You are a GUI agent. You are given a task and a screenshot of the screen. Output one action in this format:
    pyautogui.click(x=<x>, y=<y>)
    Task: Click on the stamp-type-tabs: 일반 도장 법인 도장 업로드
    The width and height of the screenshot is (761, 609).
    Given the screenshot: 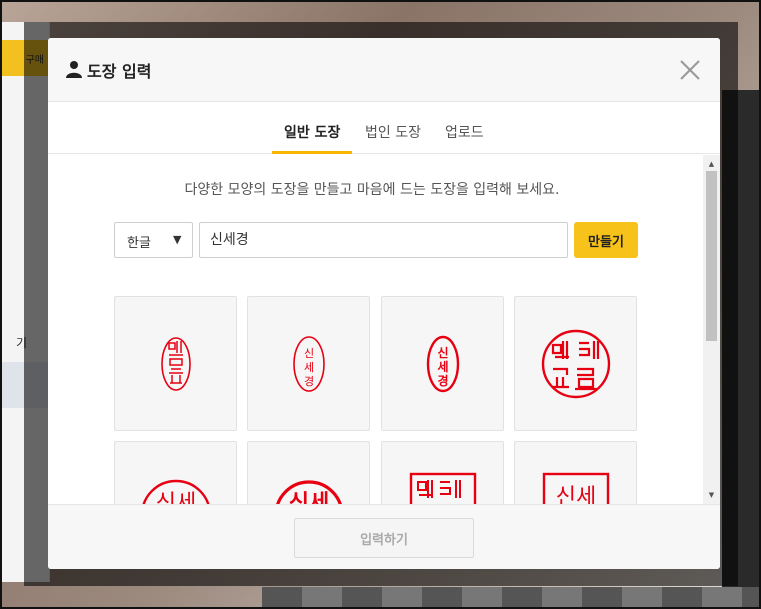 What is the action you would take?
    pyautogui.click(x=384, y=128)
    